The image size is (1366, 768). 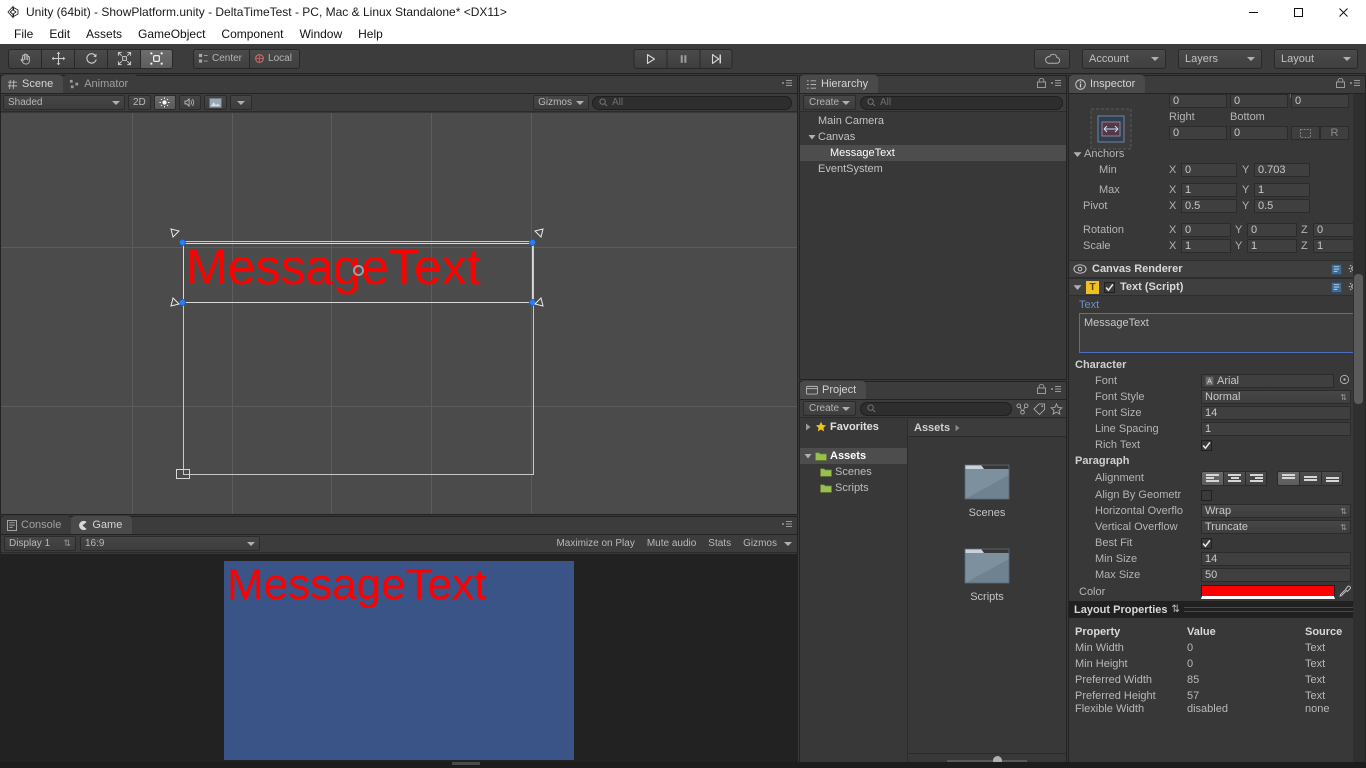 What do you see at coordinates (1198, 133) in the screenshot?
I see `right-field: 0` at bounding box center [1198, 133].